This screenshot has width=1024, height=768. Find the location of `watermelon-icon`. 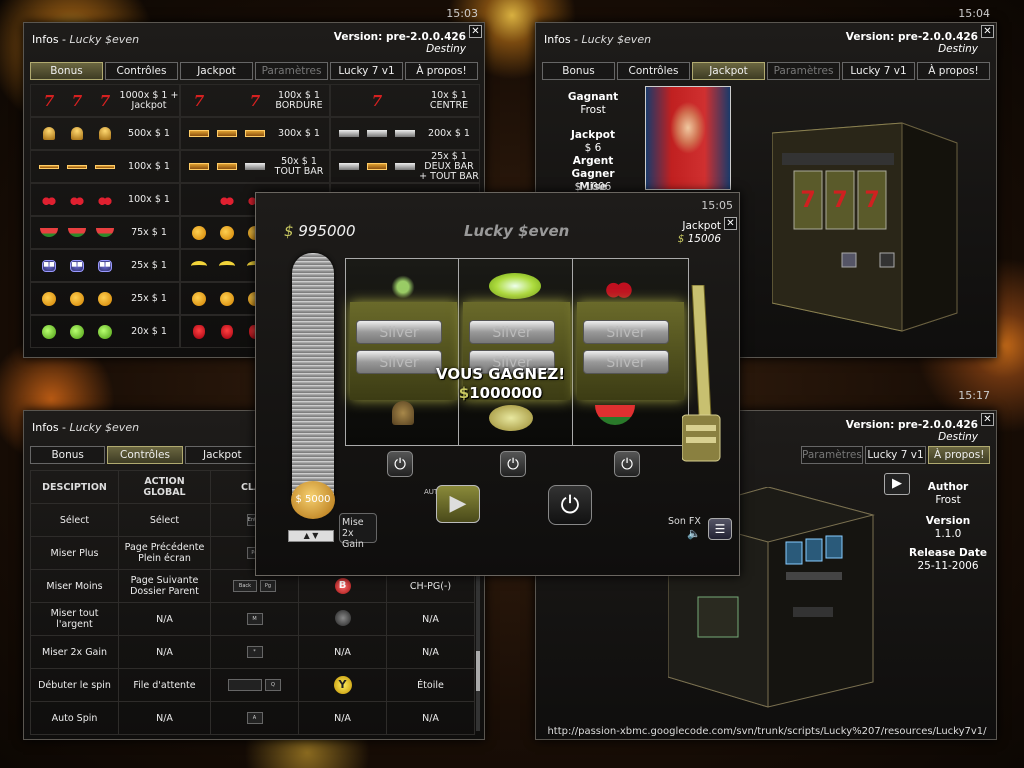

watermelon-icon is located at coordinates (49, 233).